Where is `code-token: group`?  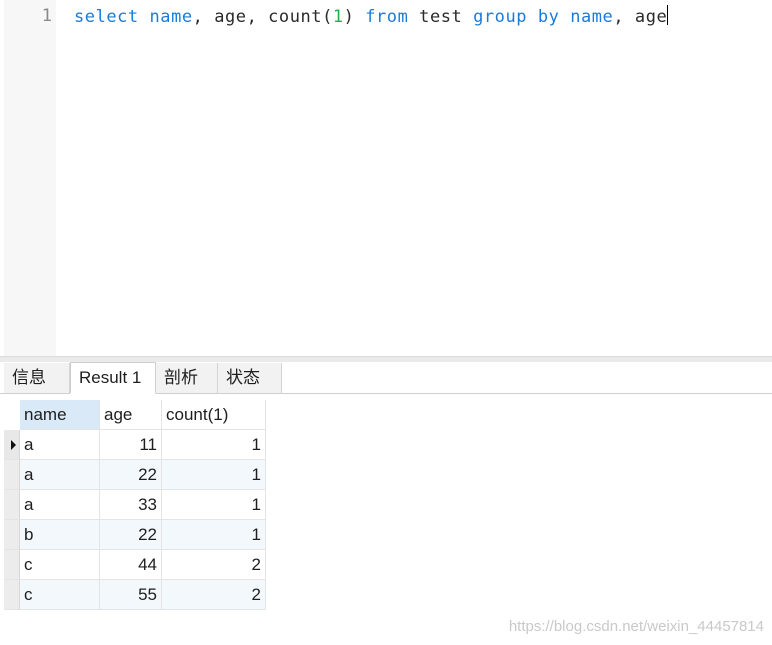
code-token: group is located at coordinates (500, 17).